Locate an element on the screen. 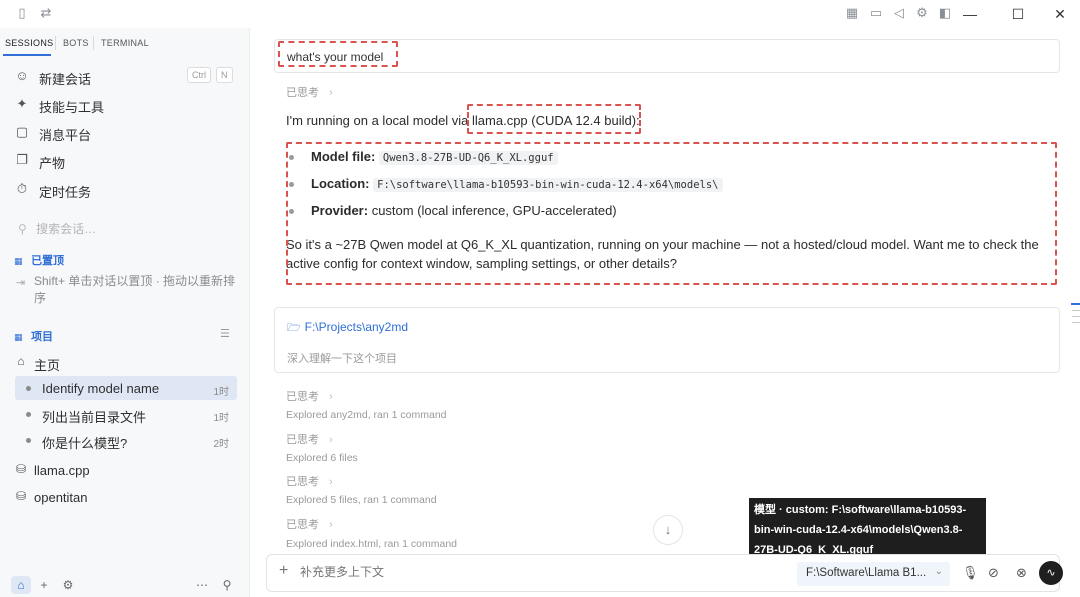 This screenshot has height=597, width=1080. activity-log: Explored index.html, ran 1 command is located at coordinates (371, 544).